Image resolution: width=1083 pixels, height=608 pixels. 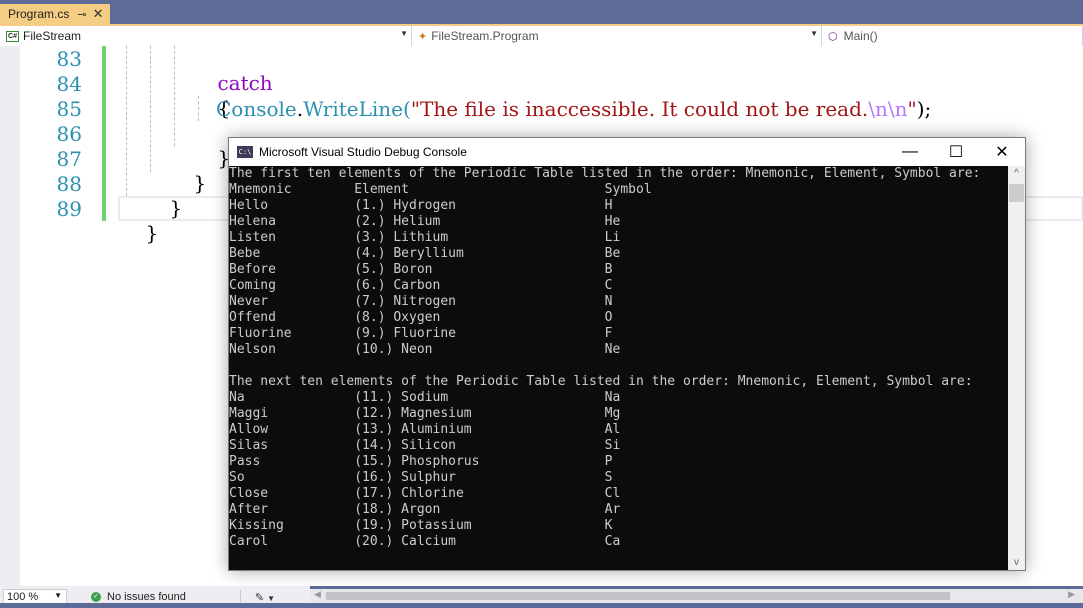 I want to click on line-number: 88, so click(x=69, y=184).